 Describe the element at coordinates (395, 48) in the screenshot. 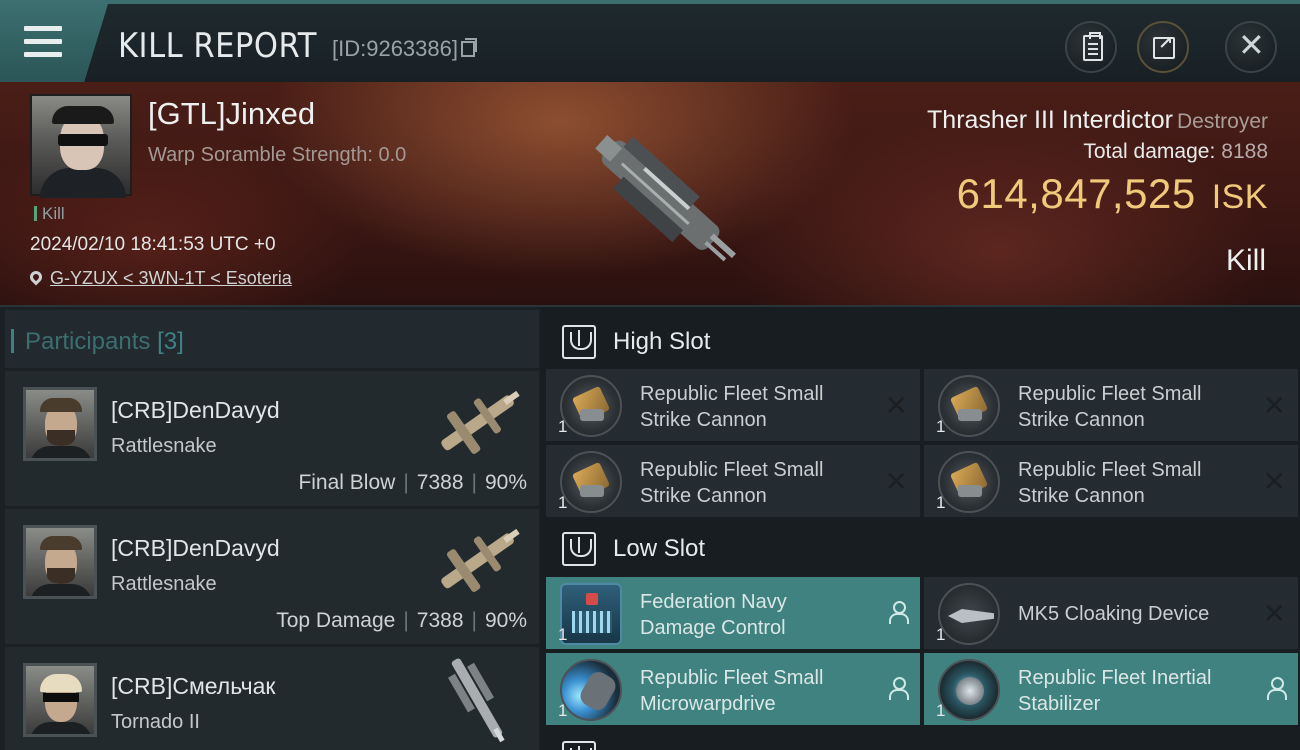

I see `kill-id-text: [ID:9263386]` at that location.